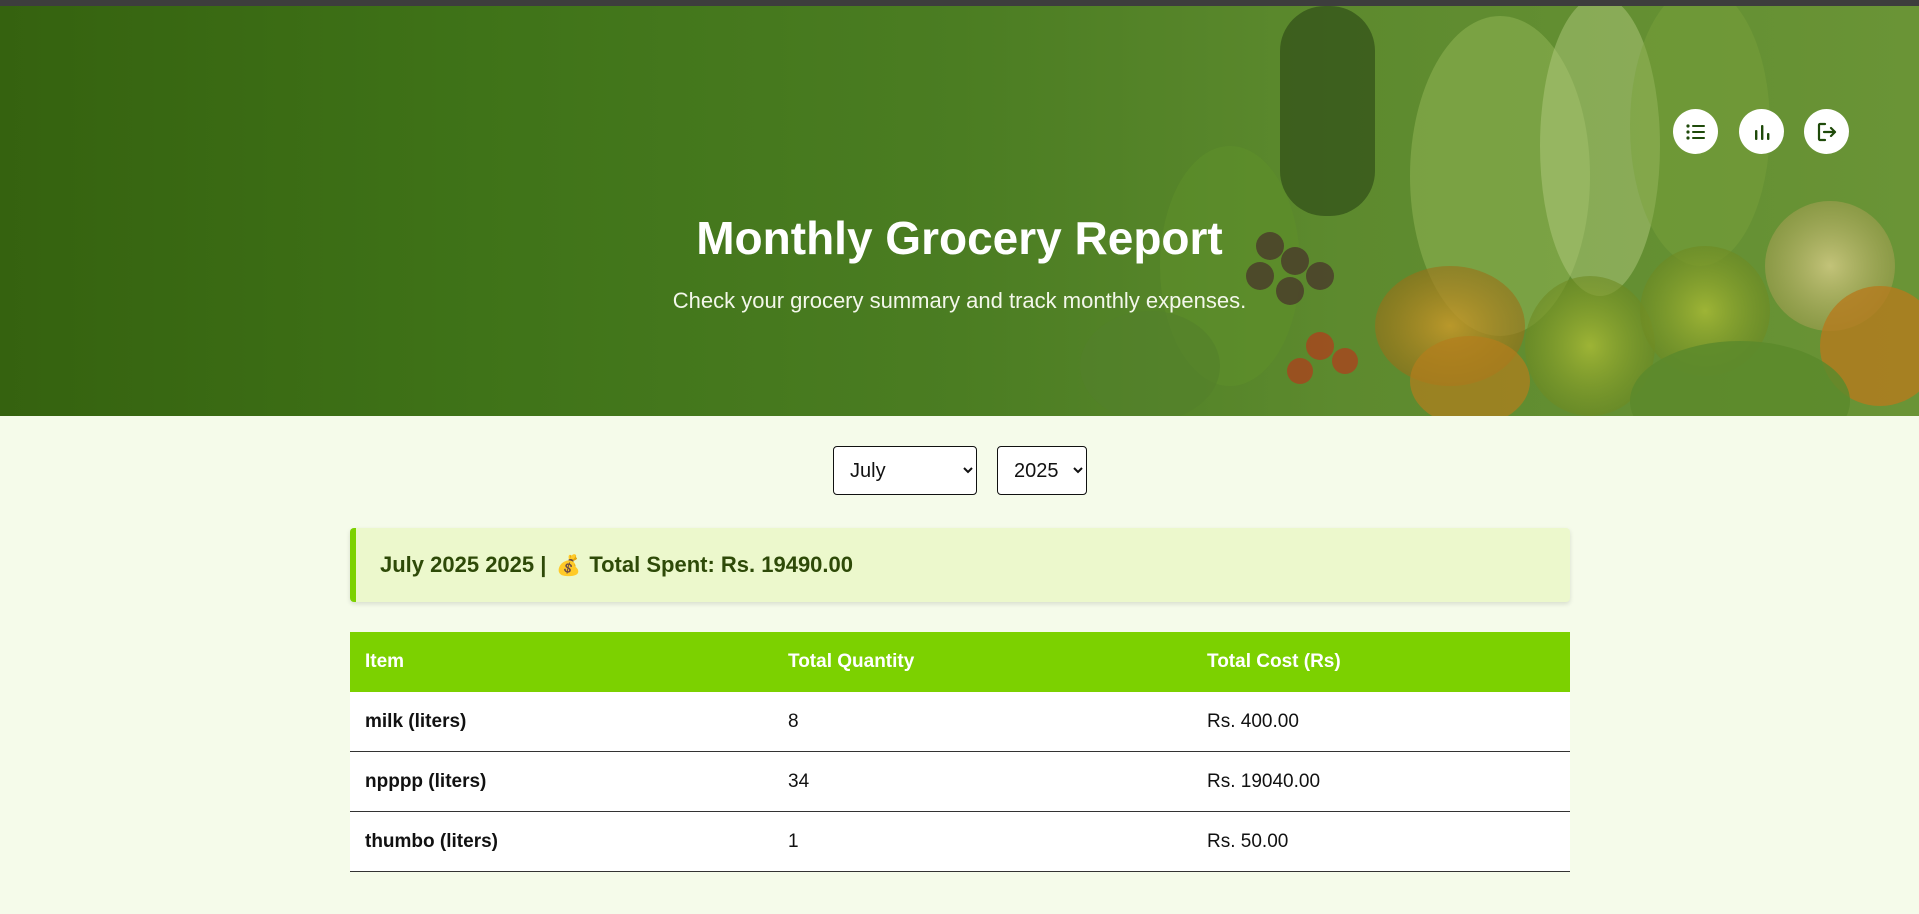 The image size is (1919, 914). Describe the element at coordinates (721, 564) in the screenshot. I see `summary-total: Total Spent: Rs. 19490.00` at that location.